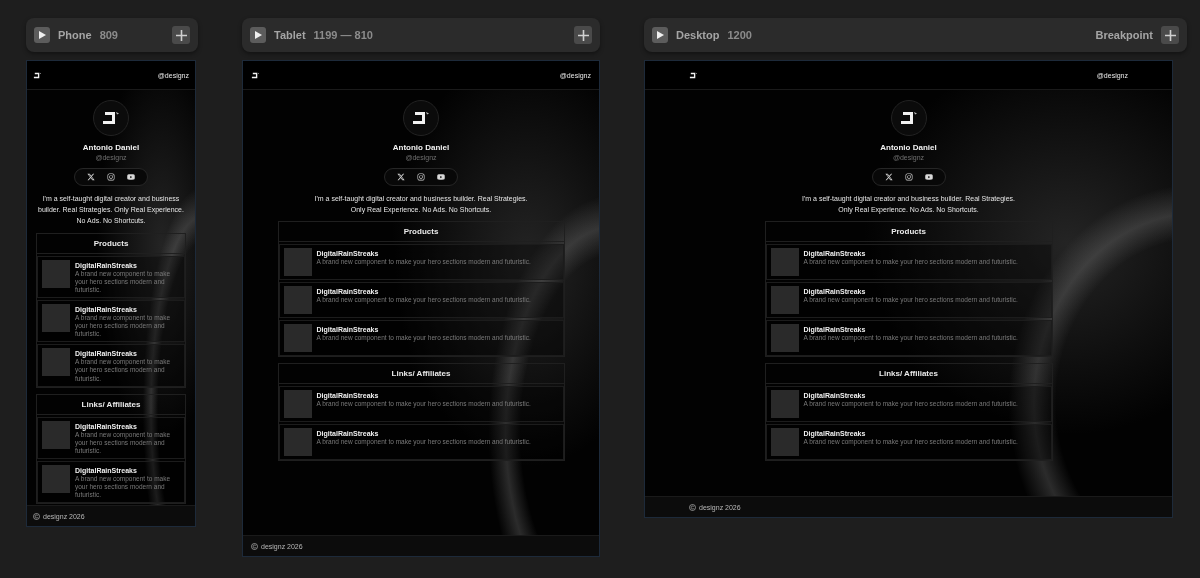 This screenshot has width=1200, height=578. Describe the element at coordinates (739, 35) in the screenshot. I see `frame-size: 1200` at that location.